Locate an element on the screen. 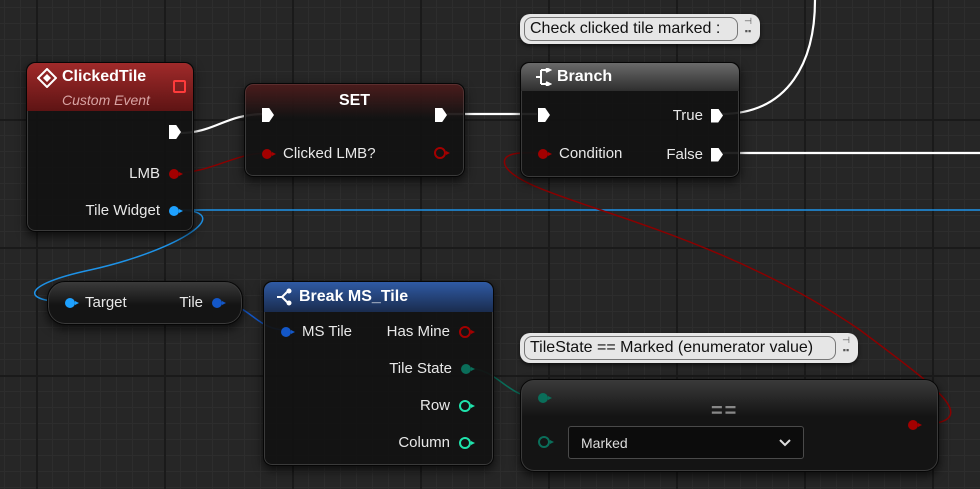 The height and width of the screenshot is (489, 980). getter-tile-label: Tile is located at coordinates (191, 302).